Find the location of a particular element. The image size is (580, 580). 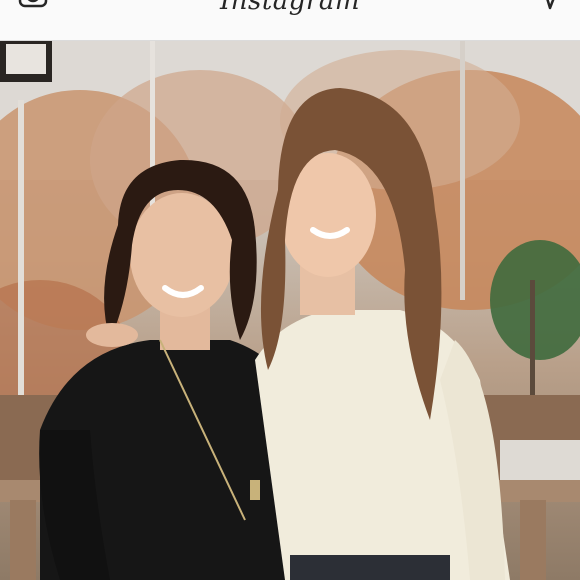

direct-message-icon is located at coordinates (549, 5).